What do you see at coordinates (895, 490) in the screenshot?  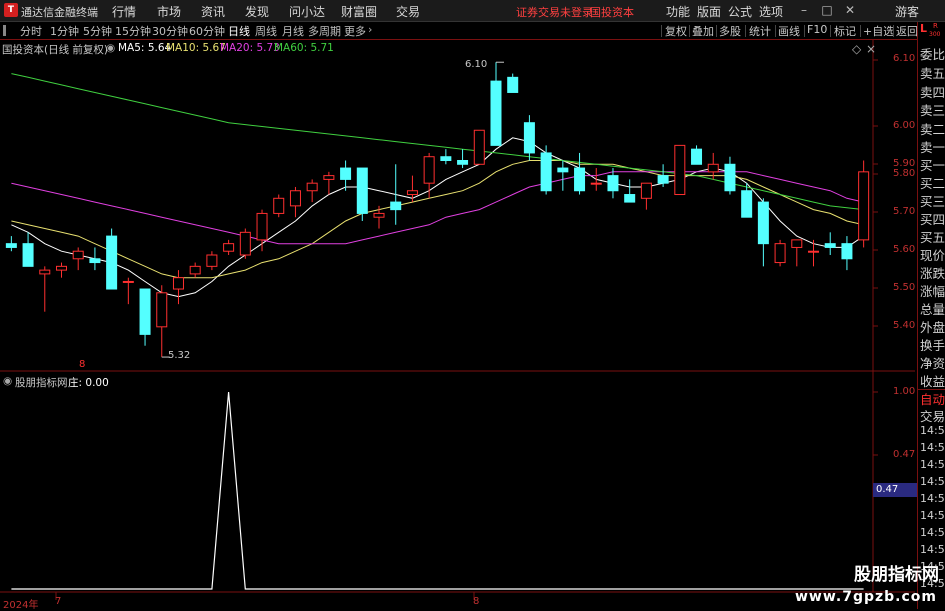 I see `cursor-value-badge: 0.47` at bounding box center [895, 490].